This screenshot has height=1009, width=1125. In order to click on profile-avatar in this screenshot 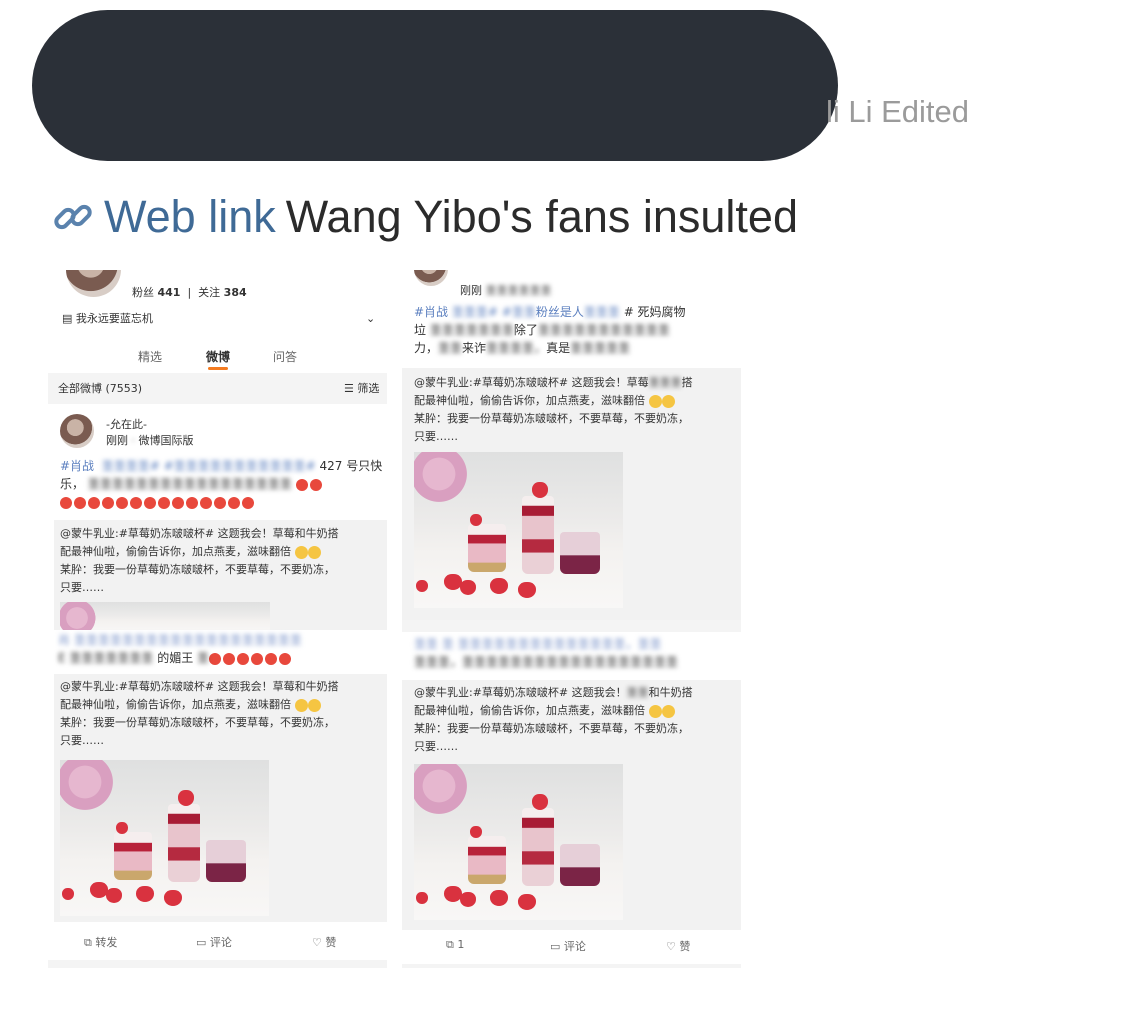, I will do `click(93, 283)`.